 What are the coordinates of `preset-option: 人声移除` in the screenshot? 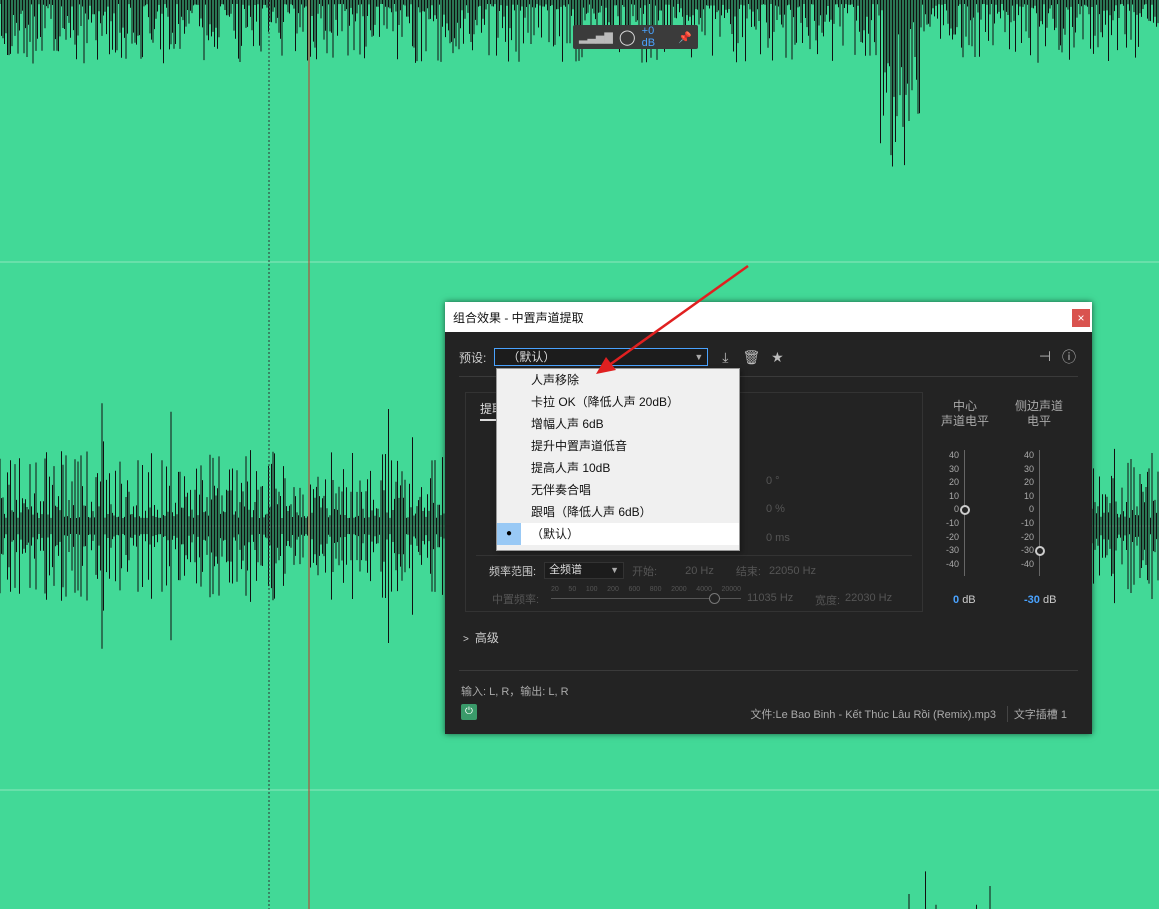 It's located at (618, 380).